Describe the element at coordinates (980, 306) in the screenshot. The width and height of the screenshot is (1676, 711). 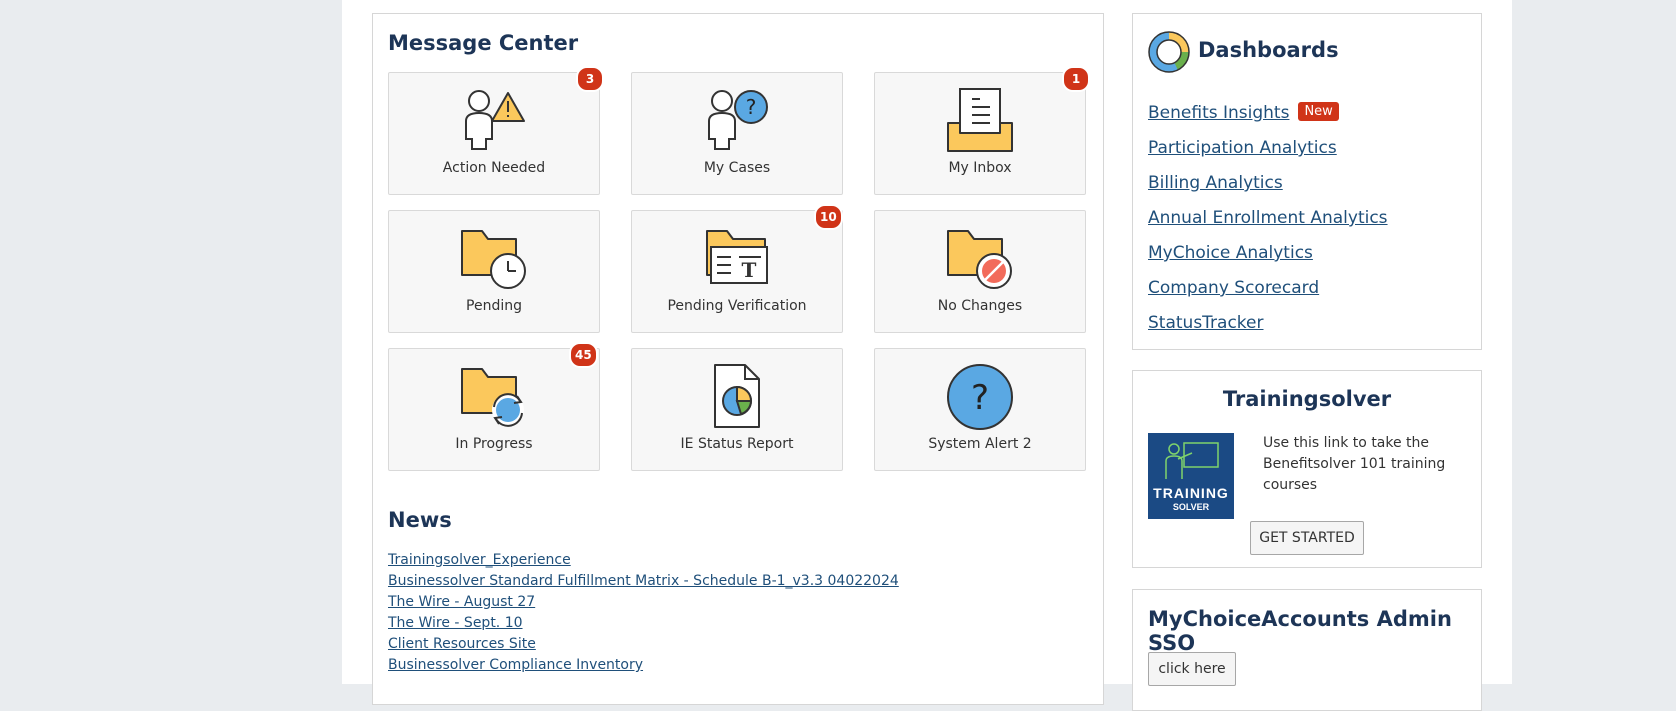
I see `tile-label: No Changes` at that location.